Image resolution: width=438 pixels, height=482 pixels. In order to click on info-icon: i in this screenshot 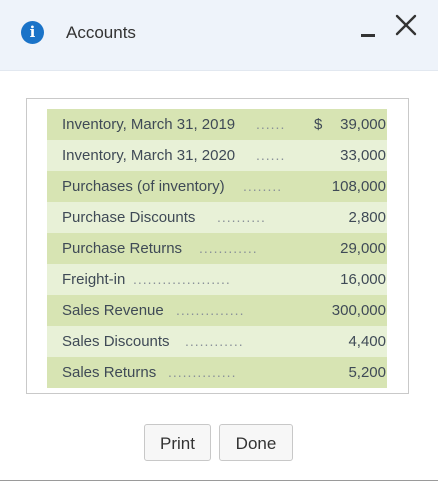, I will do `click(32, 32)`.